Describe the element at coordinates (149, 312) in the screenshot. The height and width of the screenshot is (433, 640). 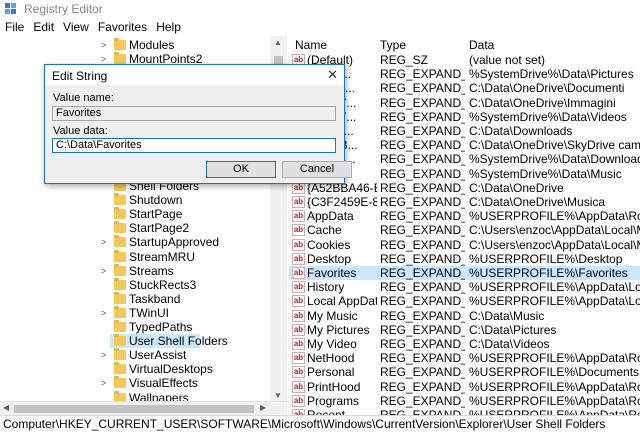
I see `tree-item-label: TWinUI` at that location.